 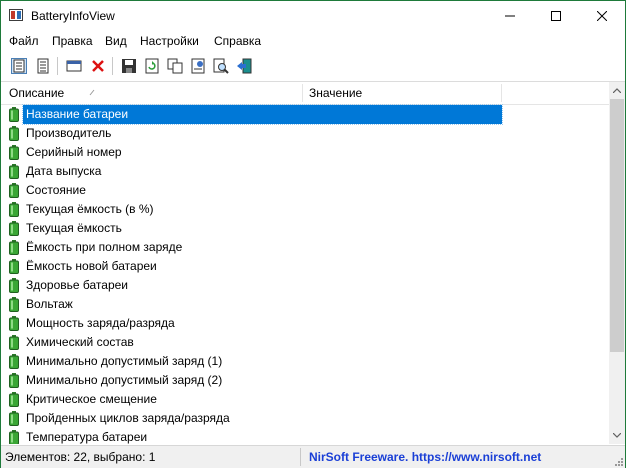 I want to click on copy-button, so click(x=175, y=66).